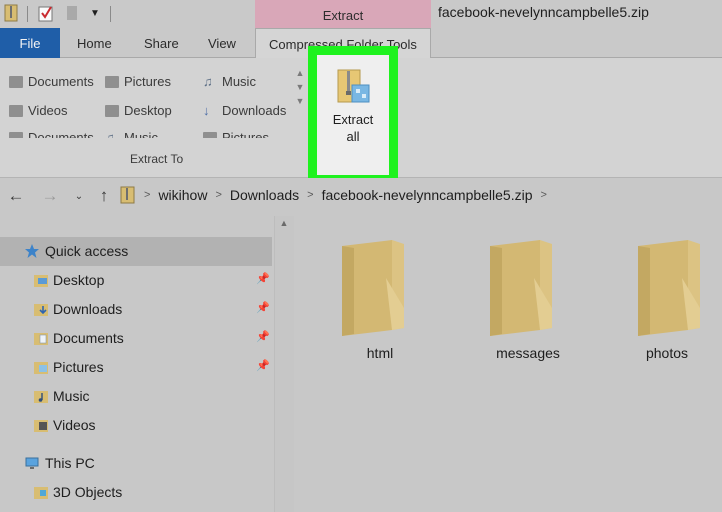  I want to click on gallery-expand-icon: ▼, so click(300, 101).